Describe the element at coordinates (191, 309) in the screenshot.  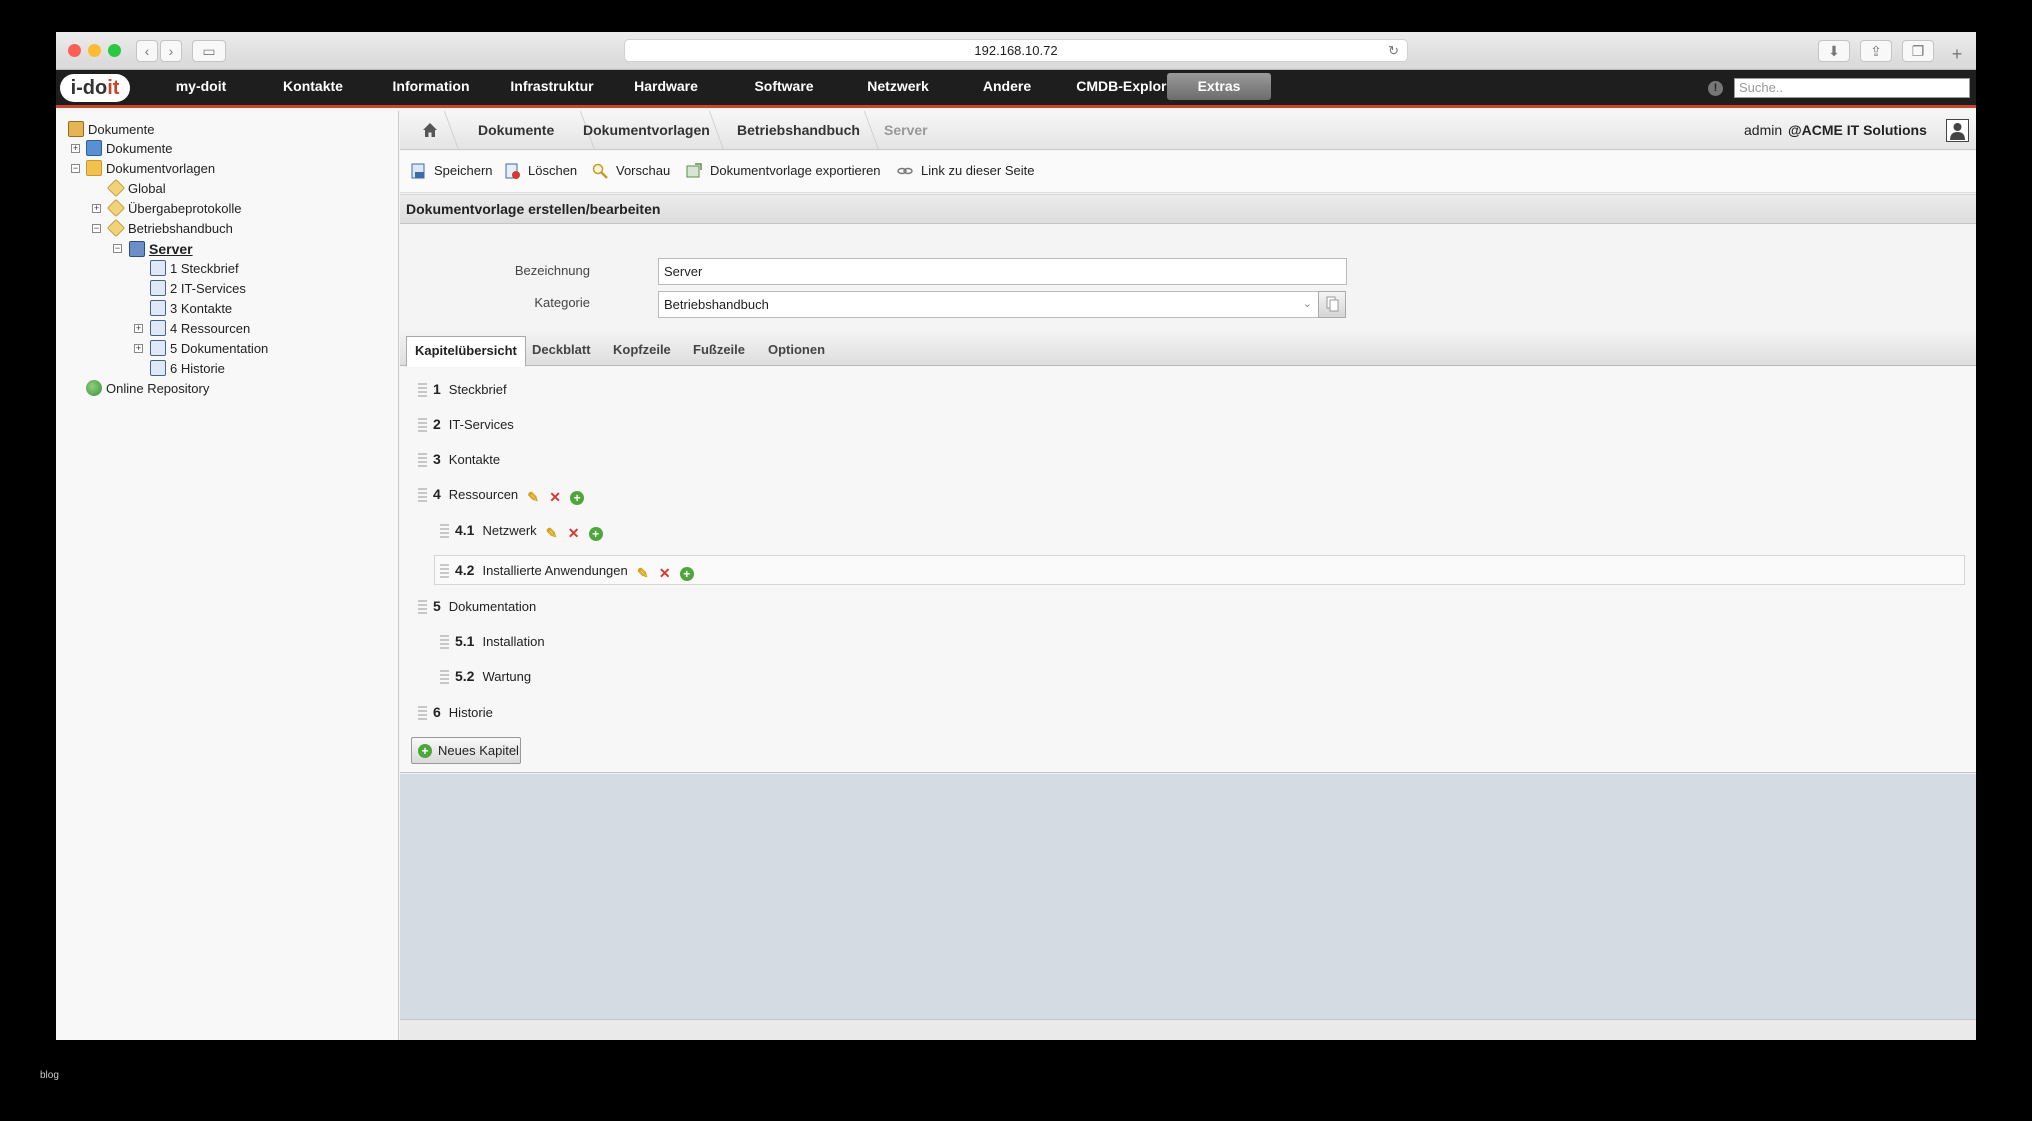
I see `tree-item-kontakte: 3 Kontakte` at that location.